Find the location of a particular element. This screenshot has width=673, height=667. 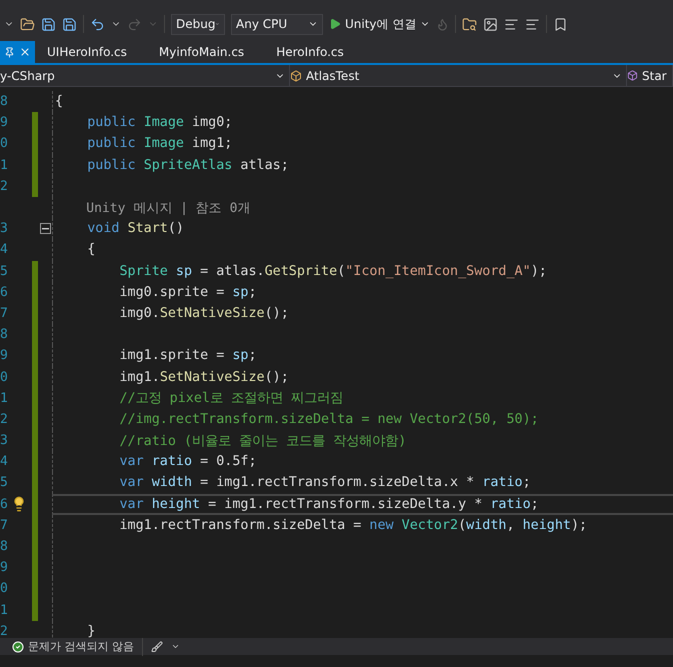

pin-icon is located at coordinates (9, 52).